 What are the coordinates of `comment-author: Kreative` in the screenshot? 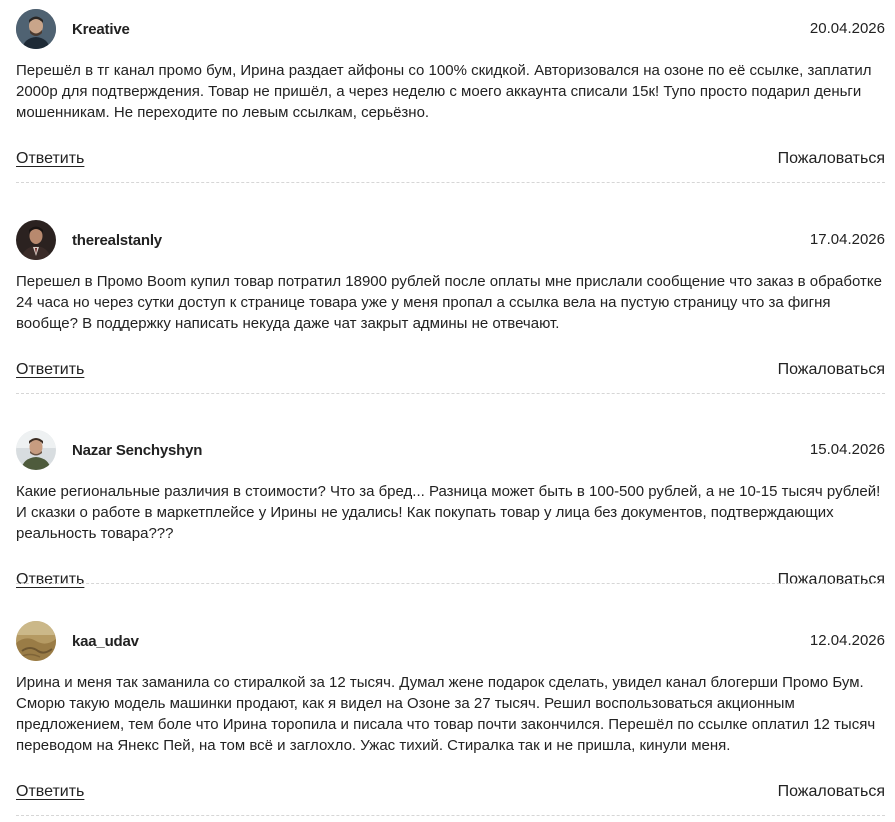 It's located at (101, 29).